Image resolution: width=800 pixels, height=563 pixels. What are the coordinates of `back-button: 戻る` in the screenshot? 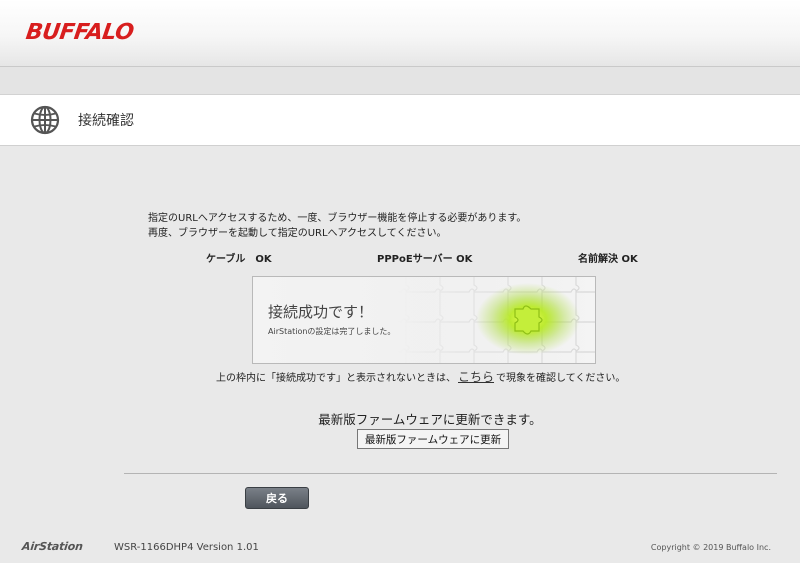 It's located at (277, 498).